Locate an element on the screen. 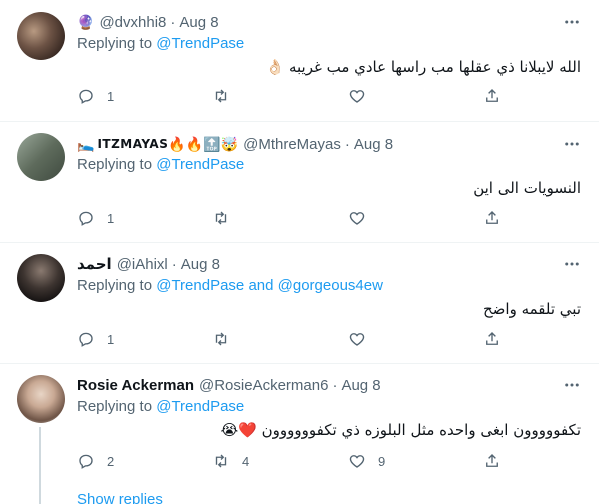 The image size is (599, 504). replying-to: Replying to @TrendPase and @gorgeous4ew is located at coordinates (230, 285).